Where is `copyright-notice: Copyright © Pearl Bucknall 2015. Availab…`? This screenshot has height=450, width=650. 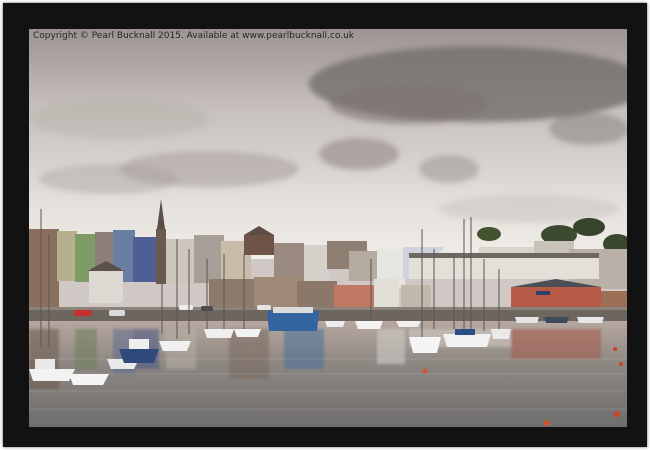 copyright-notice: Copyright © Pearl Bucknall 2015. Availab… is located at coordinates (193, 36).